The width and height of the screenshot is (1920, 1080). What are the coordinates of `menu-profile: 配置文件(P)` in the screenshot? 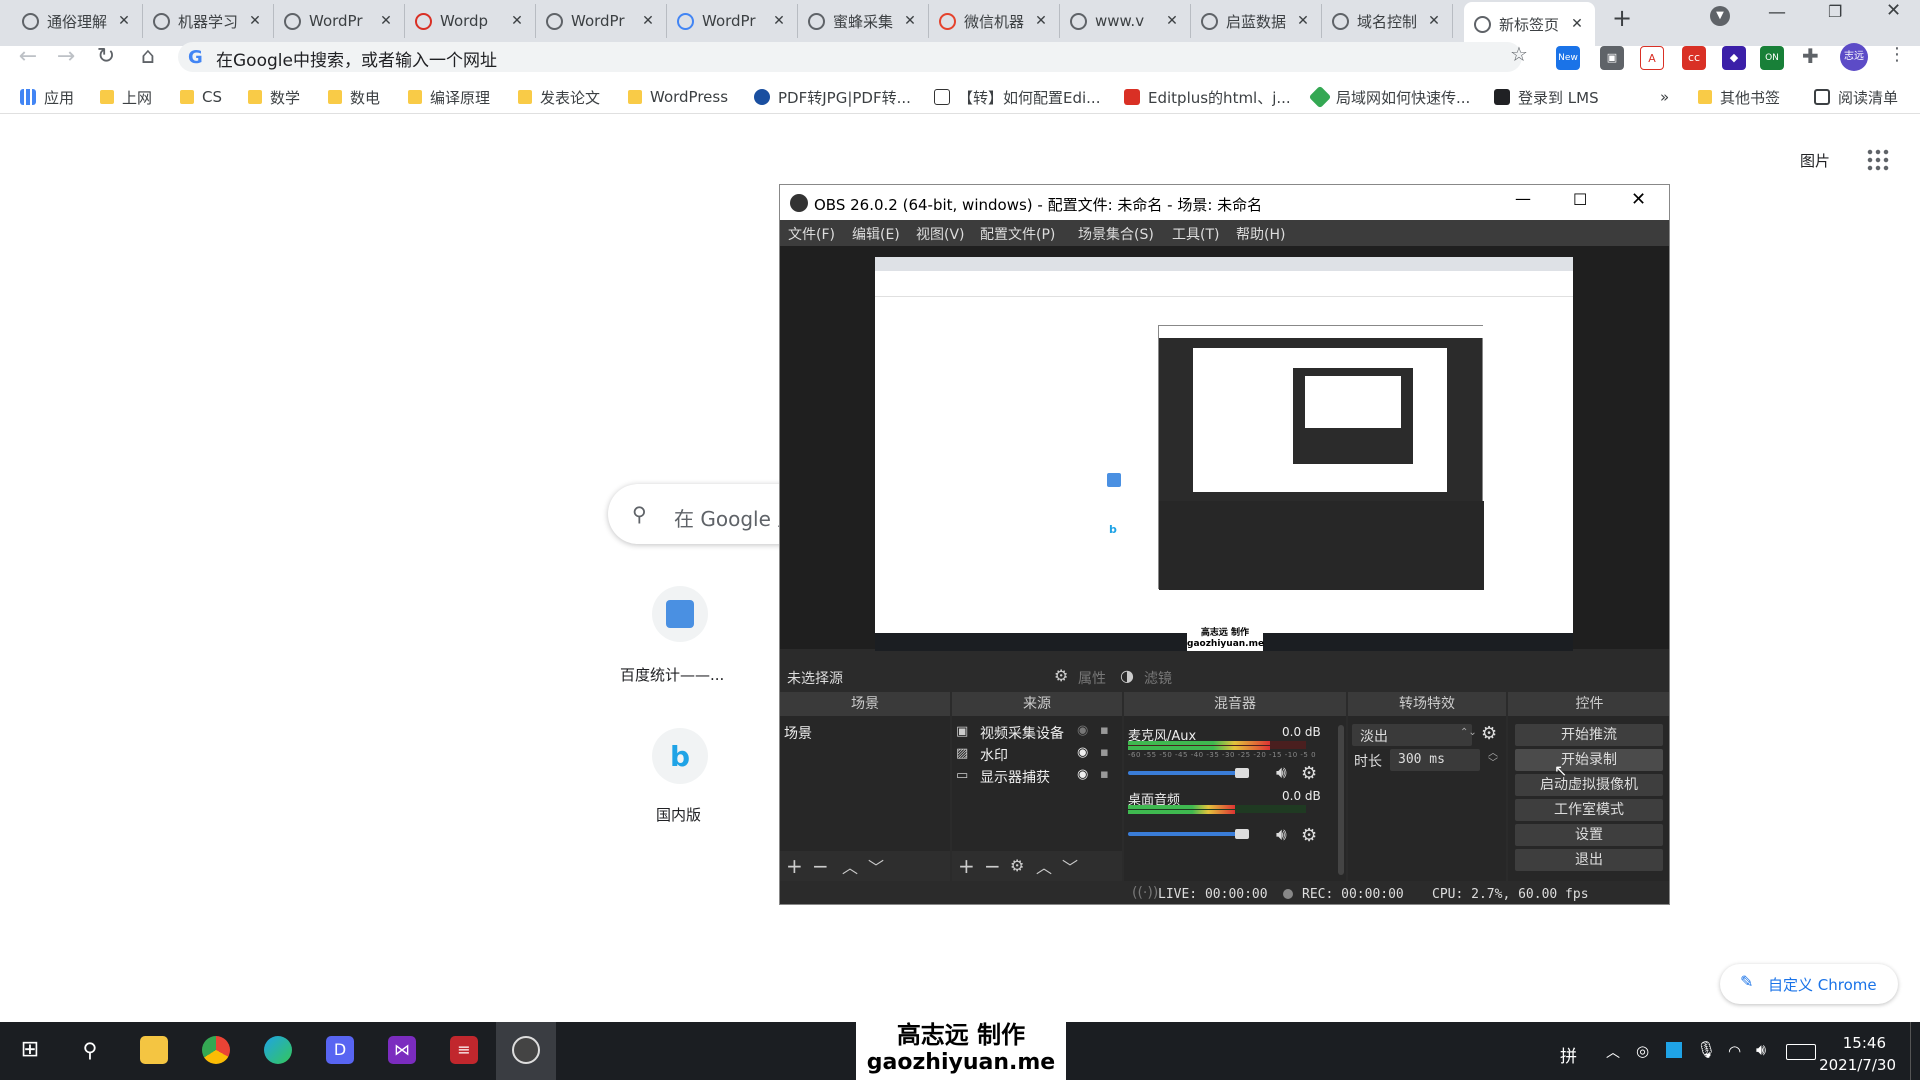 It's located at (1017, 234).